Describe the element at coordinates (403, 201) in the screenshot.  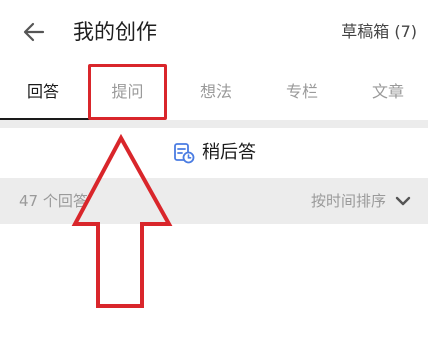
I see `chevron-down-icon` at that location.